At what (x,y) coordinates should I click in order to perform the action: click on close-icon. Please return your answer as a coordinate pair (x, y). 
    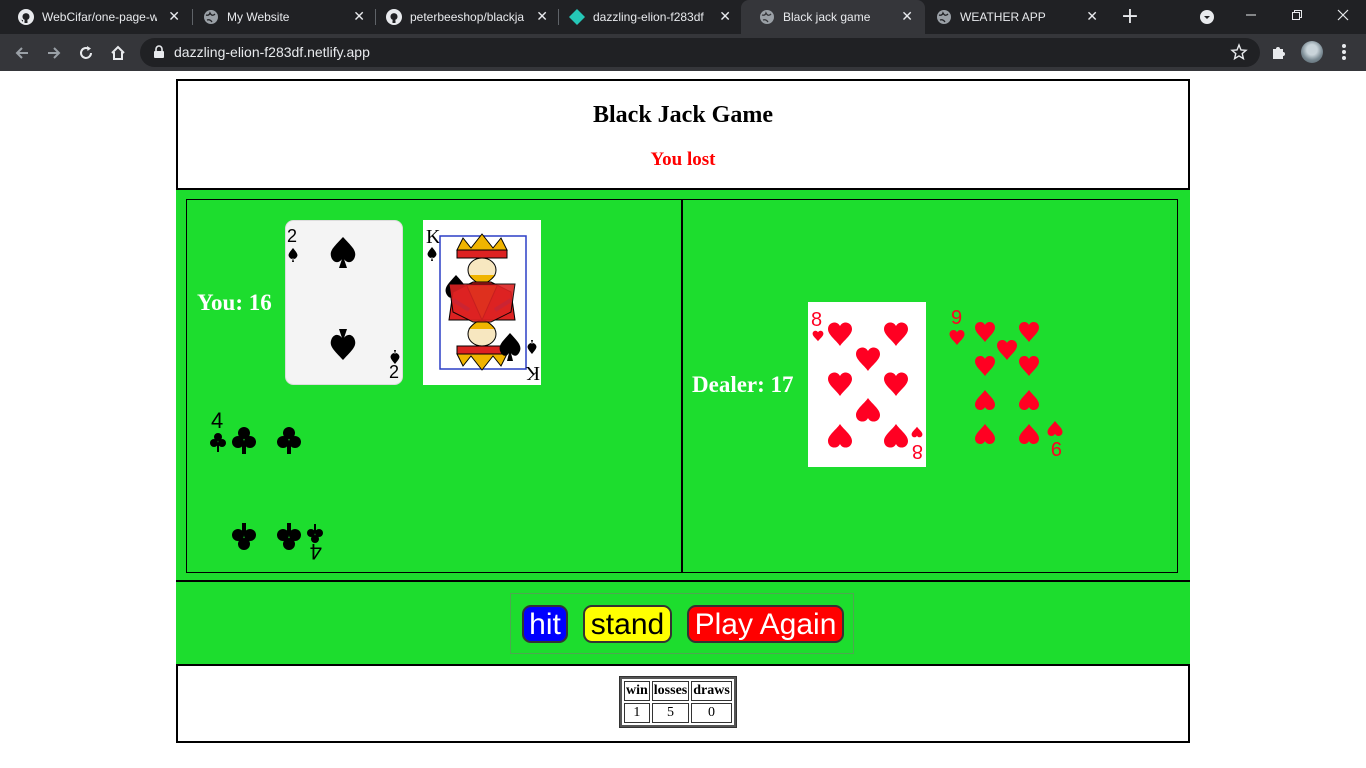
    Looking at the image, I should click on (1343, 15).